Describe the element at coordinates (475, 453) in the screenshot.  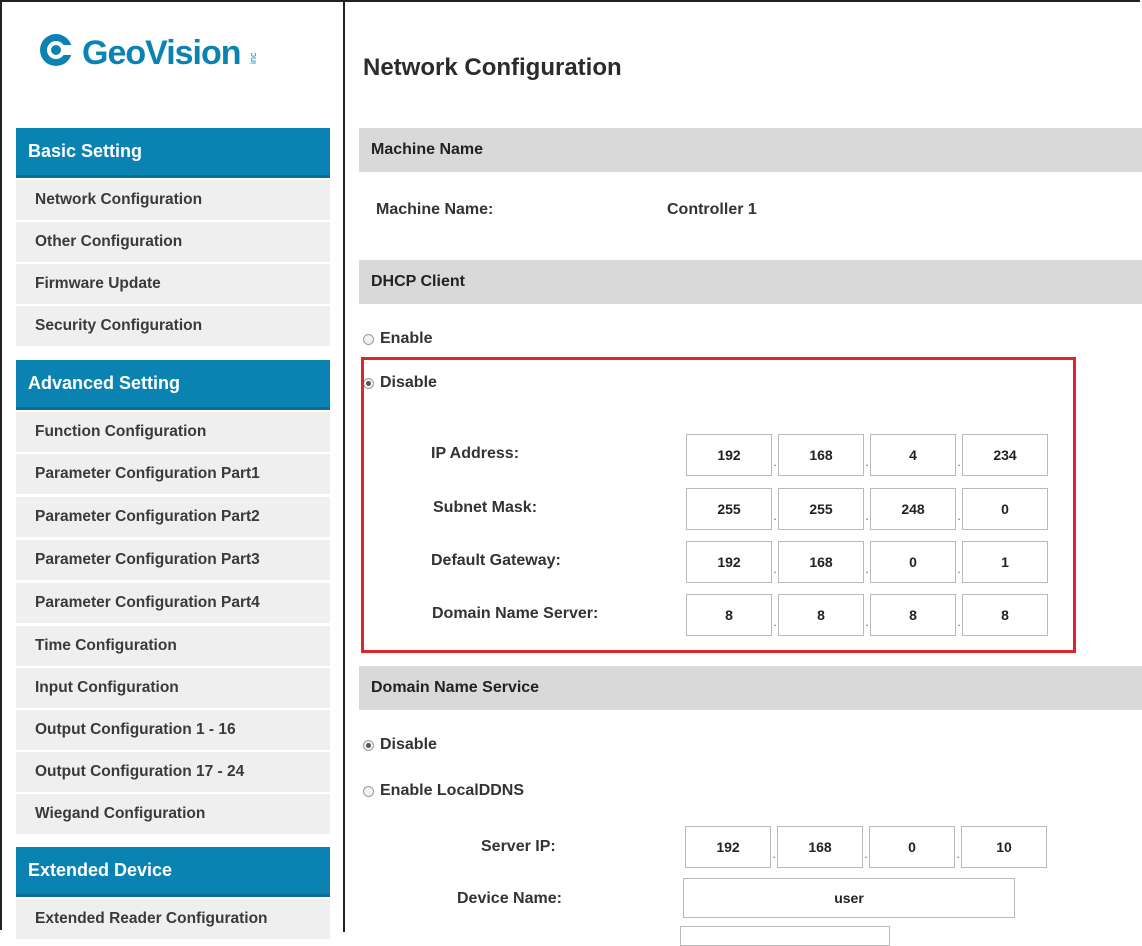
I see `ip-address-label: IP Address:` at that location.